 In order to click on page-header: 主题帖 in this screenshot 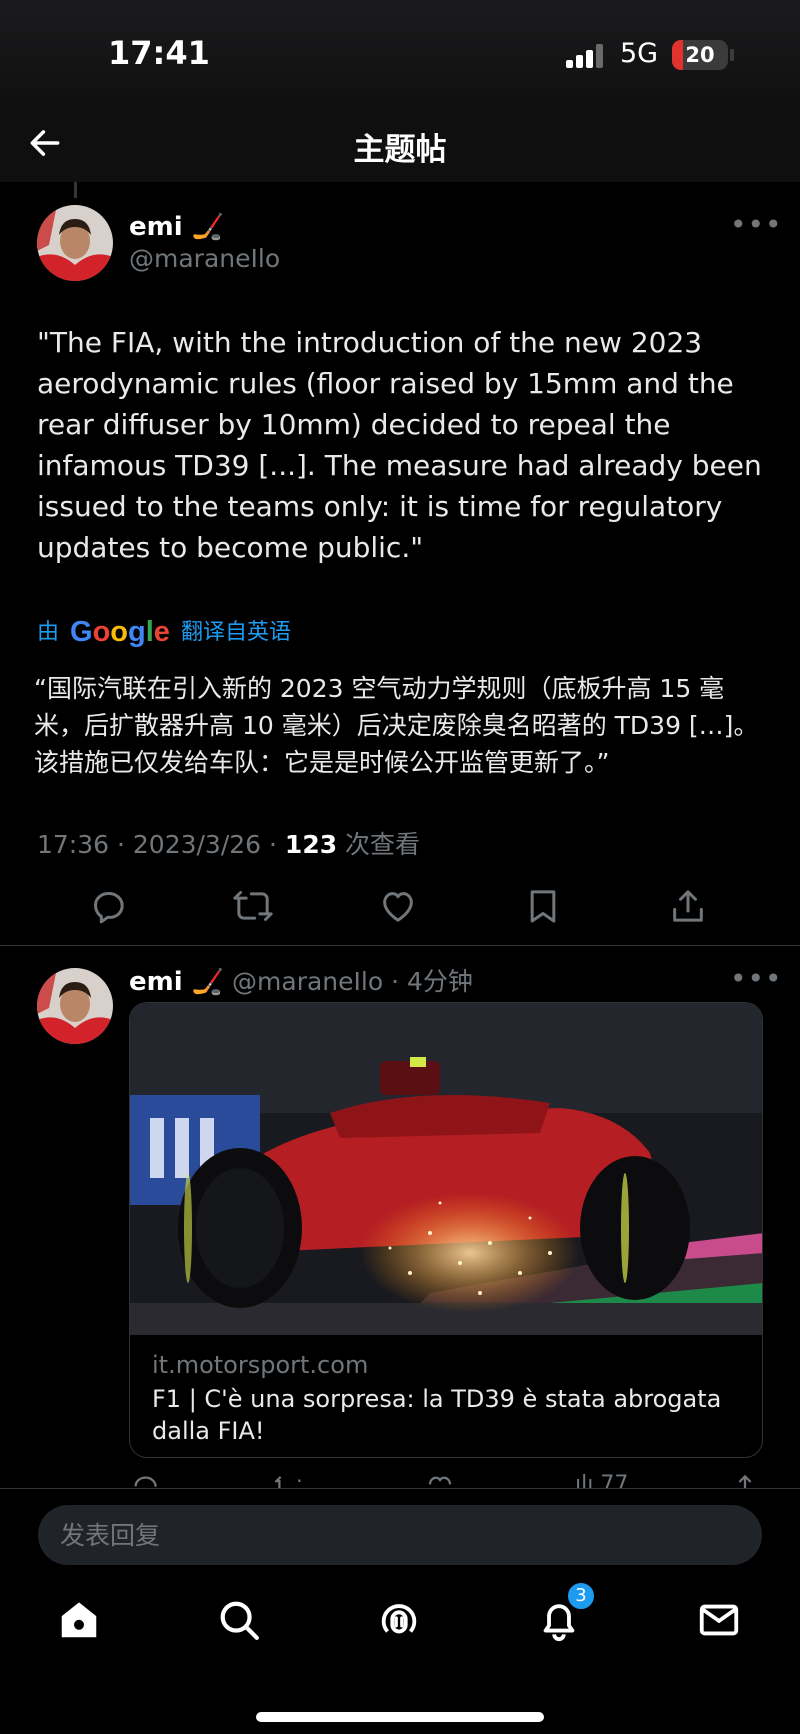, I will do `click(400, 146)`.